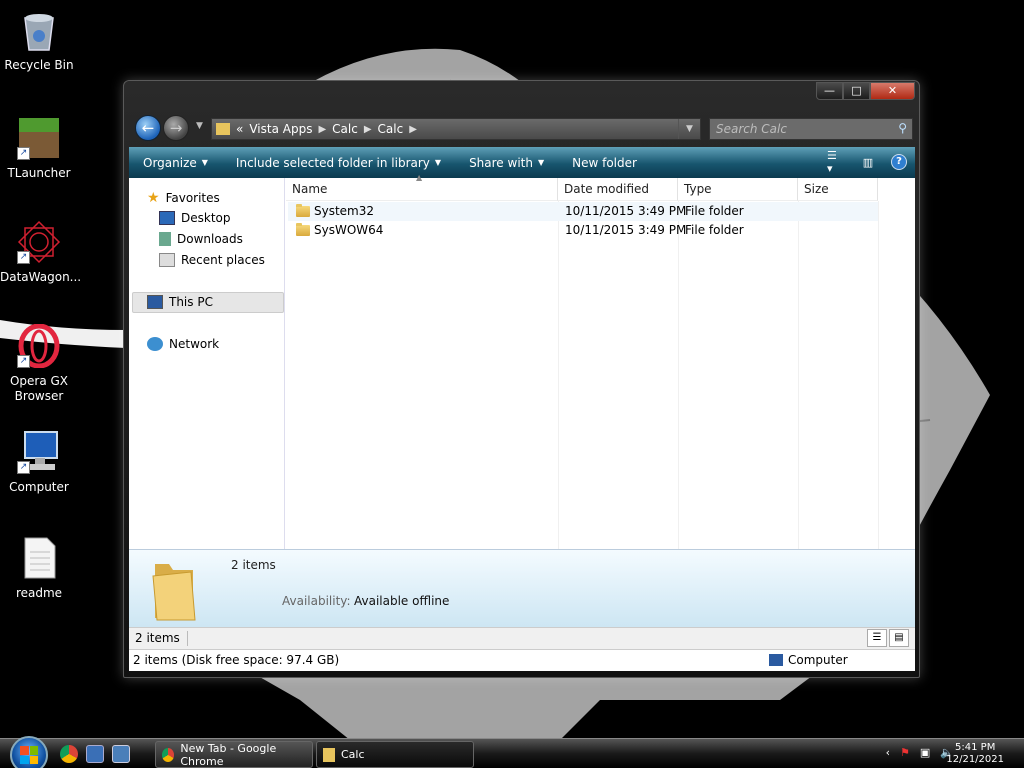  Describe the element at coordinates (877, 638) in the screenshot. I see `details-view-icon: ☰` at that location.